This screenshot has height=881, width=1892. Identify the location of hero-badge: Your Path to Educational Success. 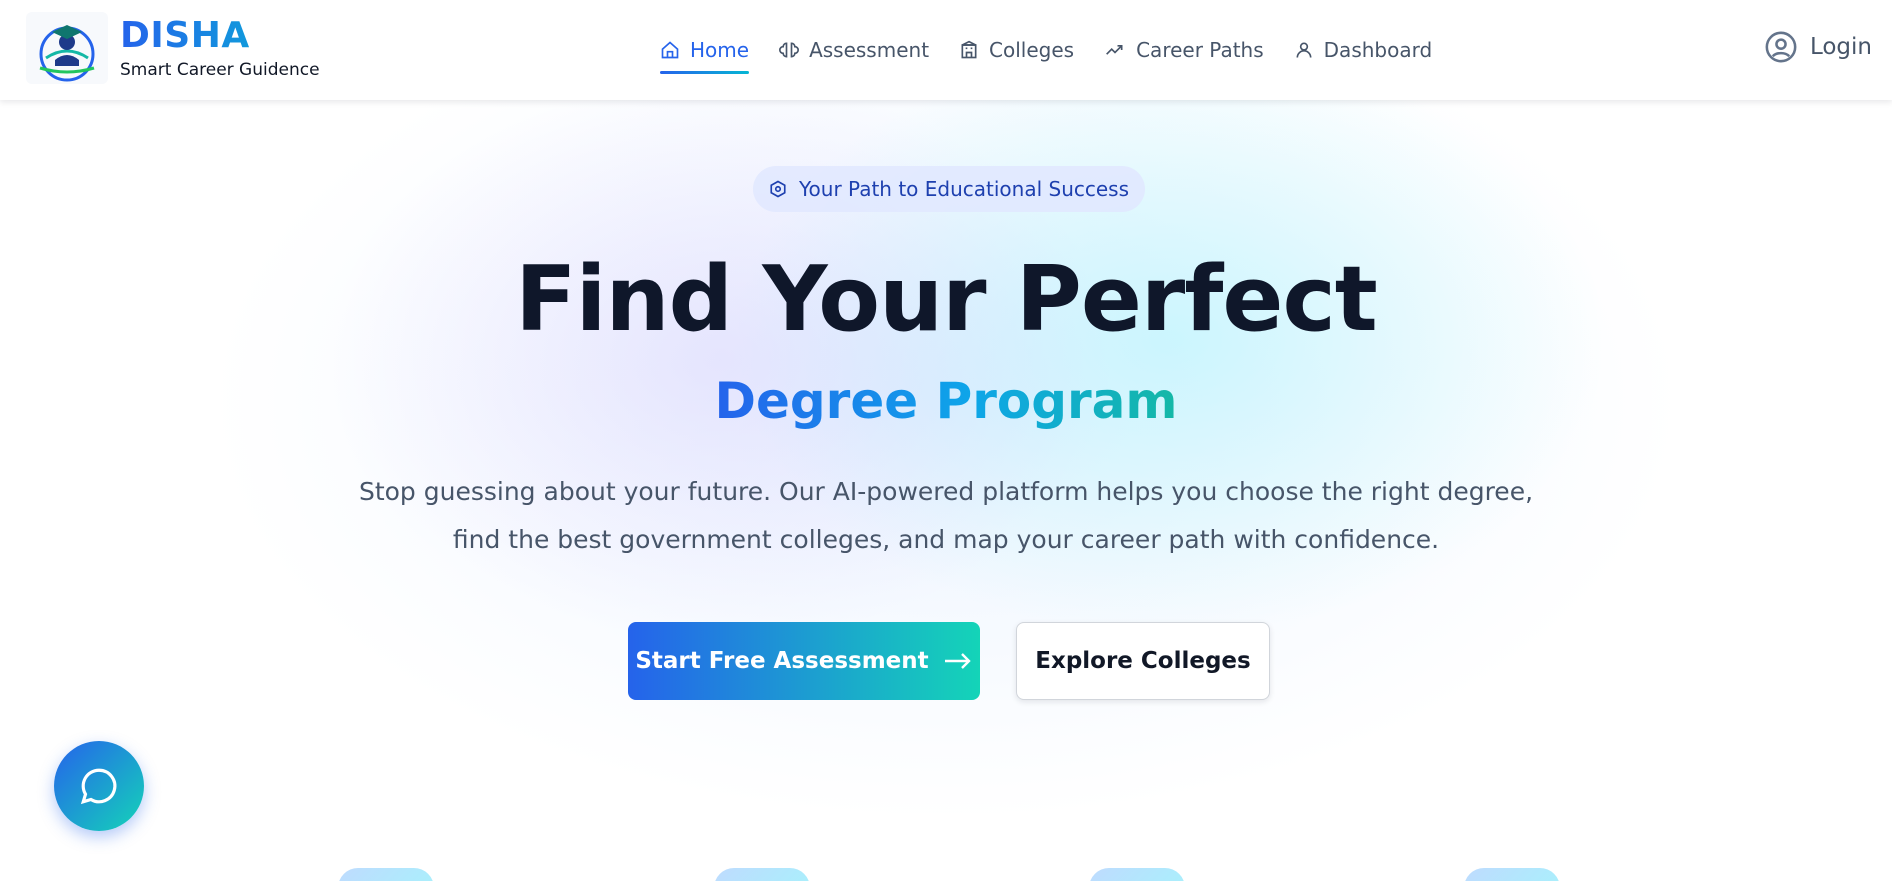
(949, 189).